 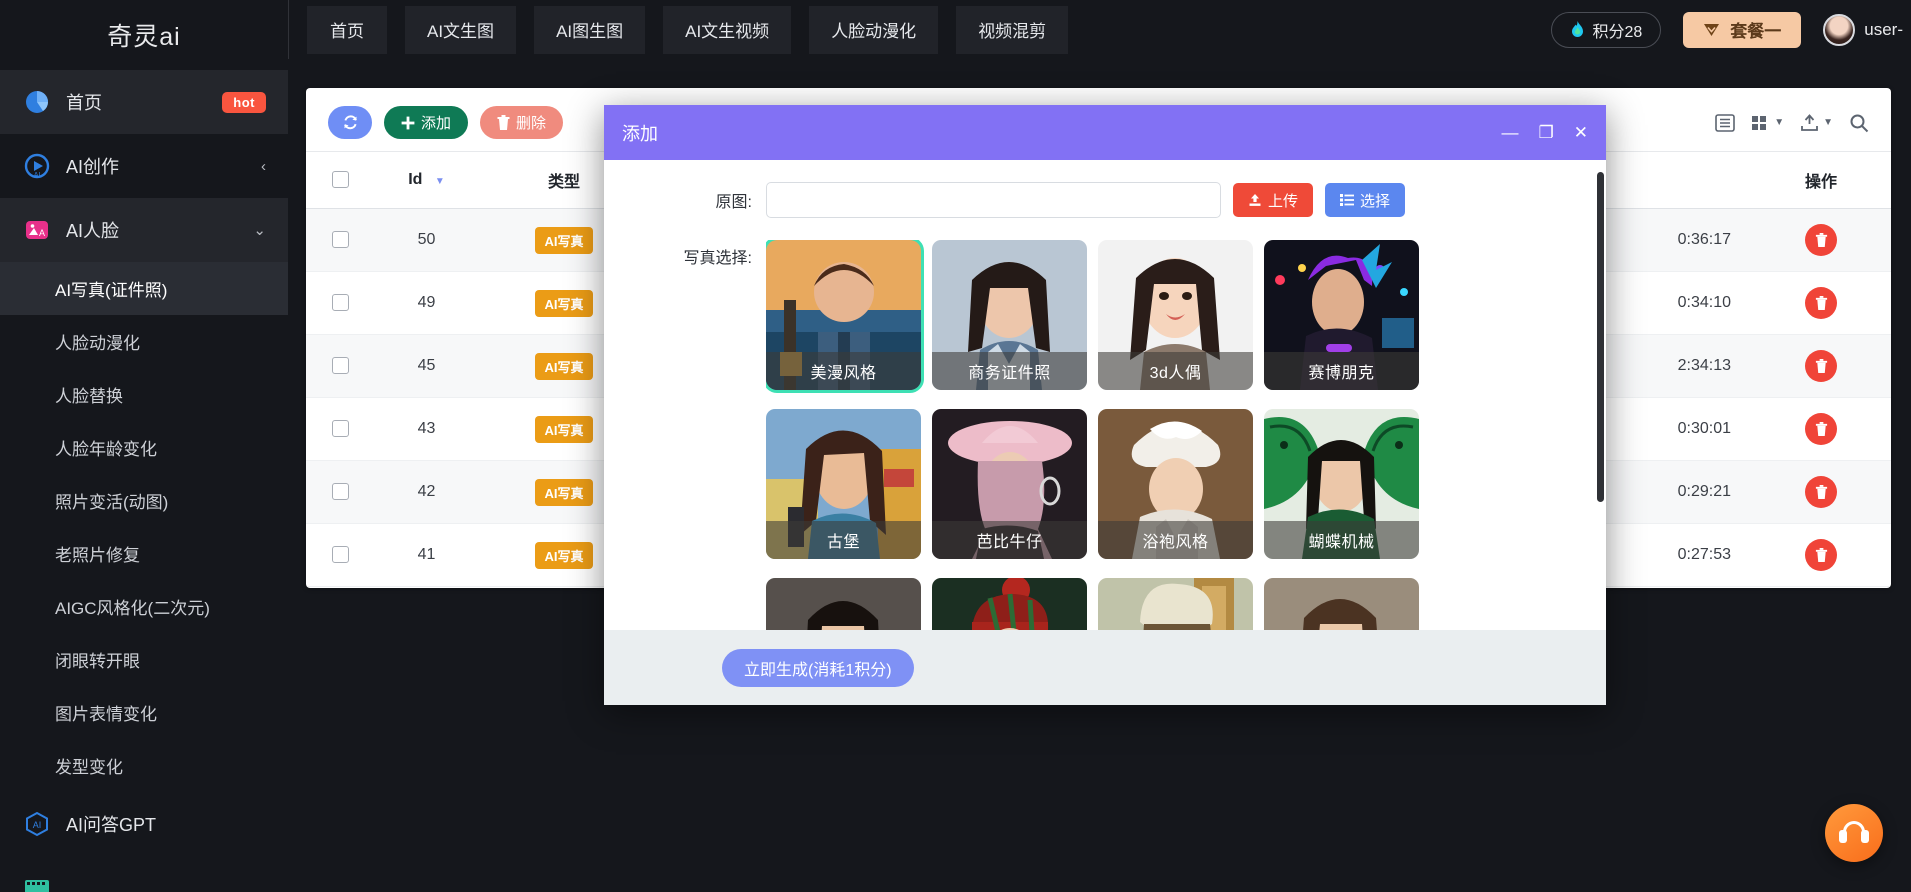 I want to click on add-button: 添加, so click(x=426, y=122).